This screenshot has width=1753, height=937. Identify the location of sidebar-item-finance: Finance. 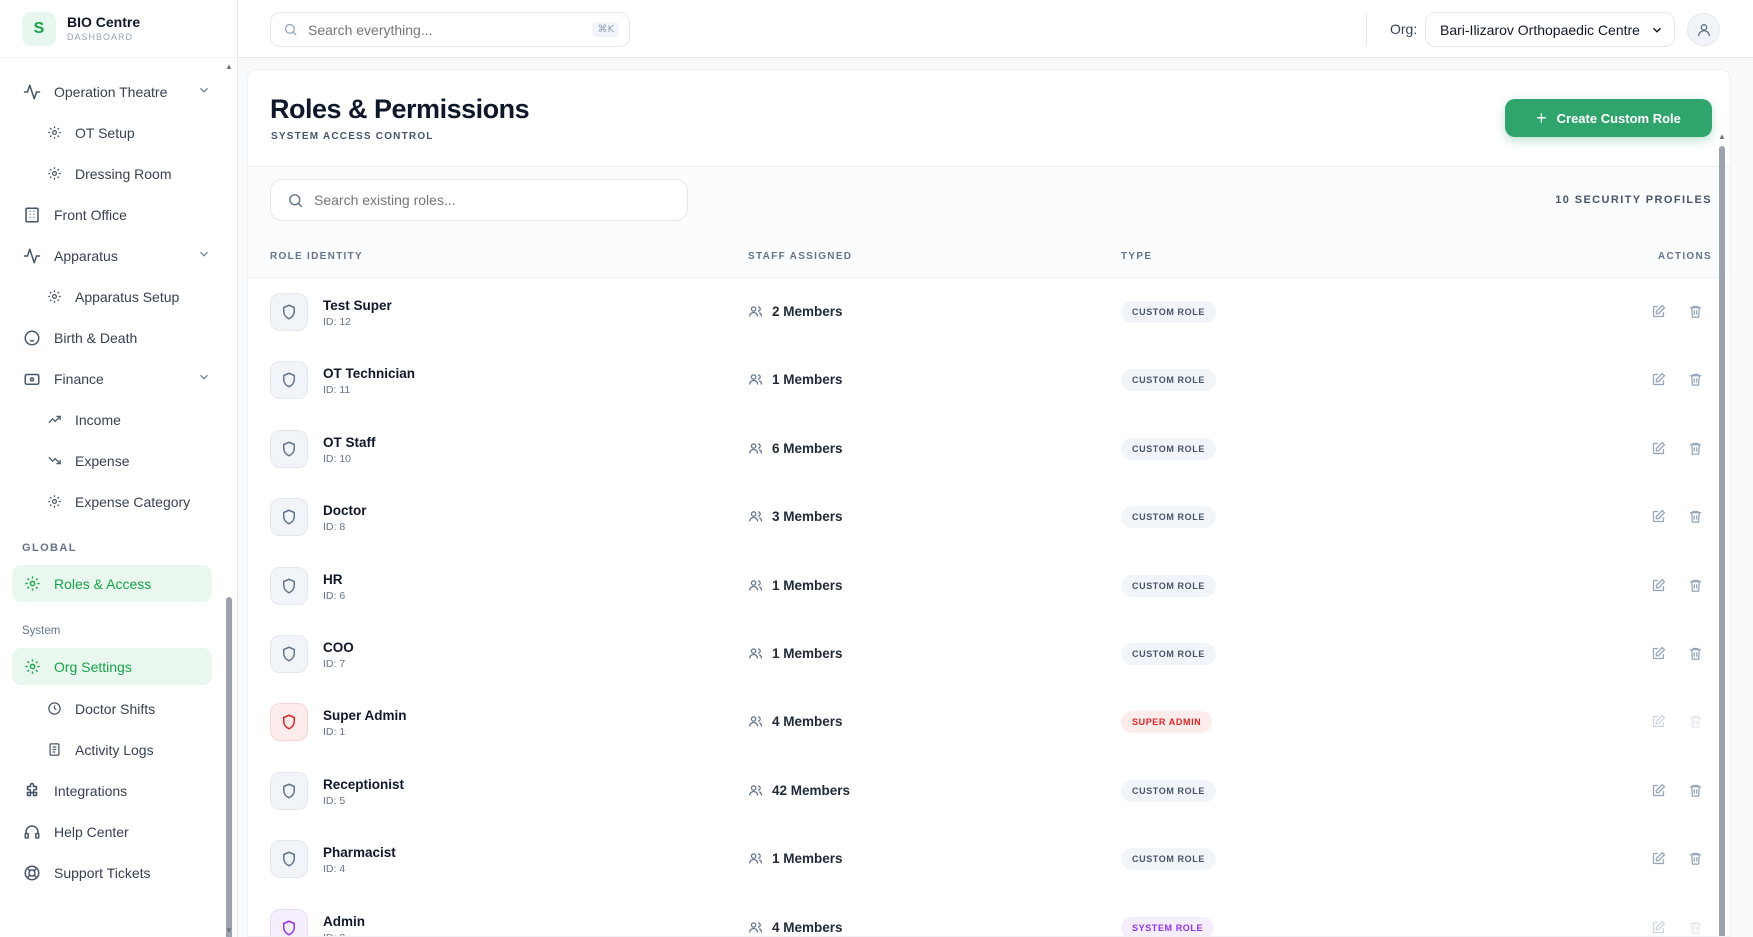
(111, 378).